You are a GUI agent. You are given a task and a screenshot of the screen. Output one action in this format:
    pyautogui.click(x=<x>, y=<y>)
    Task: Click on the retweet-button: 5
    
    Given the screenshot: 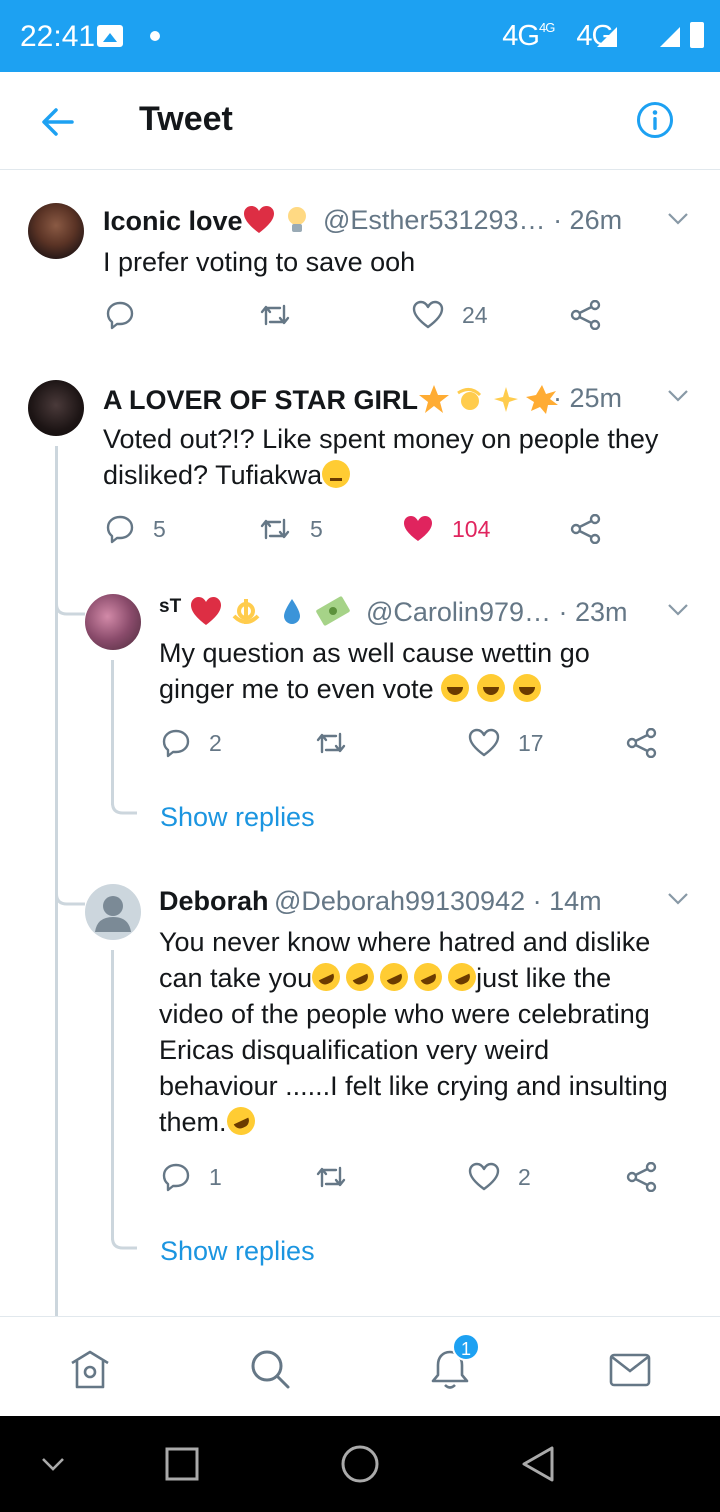 What is the action you would take?
    pyautogui.click(x=290, y=529)
    